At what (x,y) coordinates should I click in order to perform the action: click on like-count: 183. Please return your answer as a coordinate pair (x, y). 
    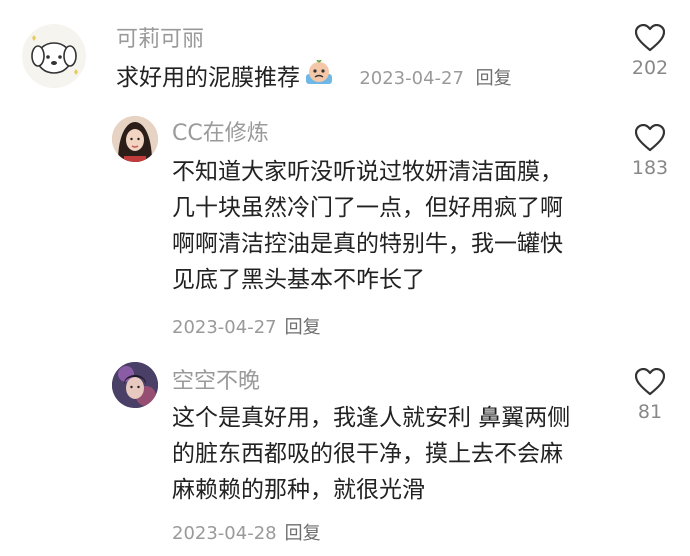
    Looking at the image, I should click on (650, 168).